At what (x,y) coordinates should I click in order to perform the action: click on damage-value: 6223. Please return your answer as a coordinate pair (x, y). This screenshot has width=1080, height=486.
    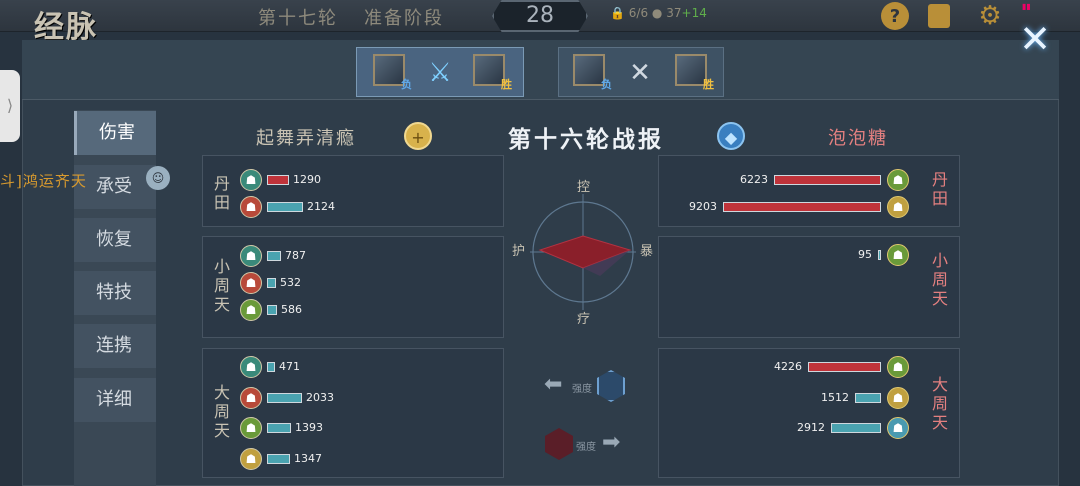
    Looking at the image, I should click on (754, 179).